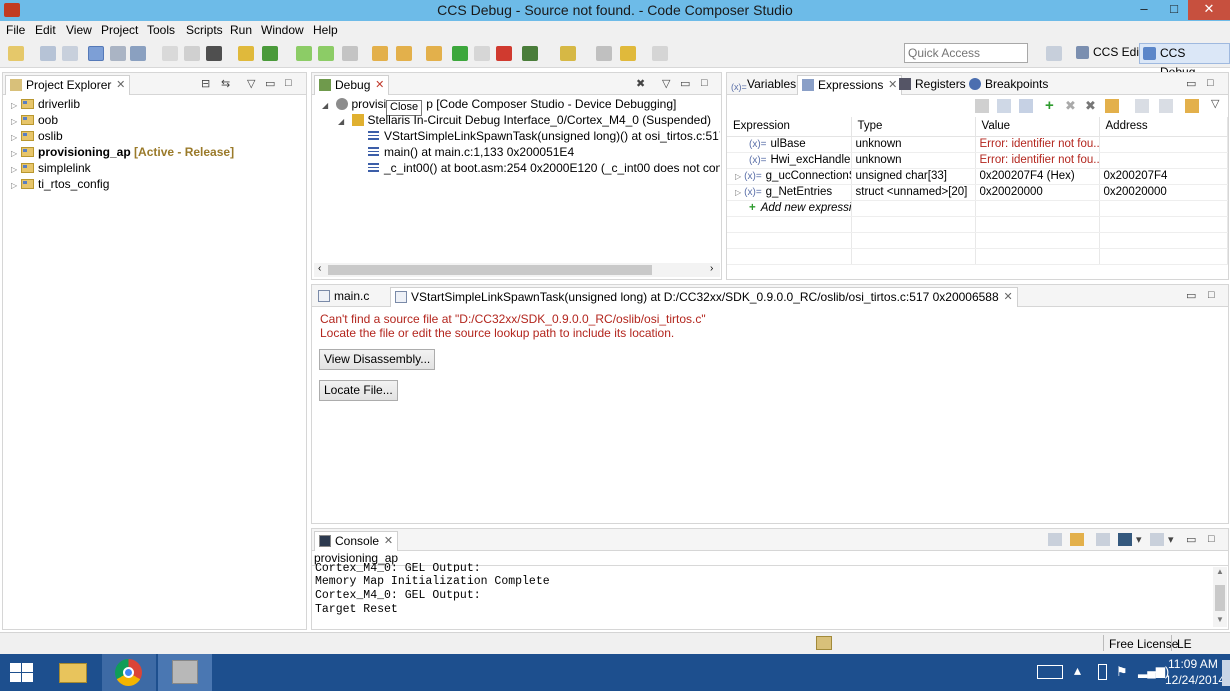 The image size is (1230, 691). What do you see at coordinates (325, 30) in the screenshot?
I see `menu-help: Help` at bounding box center [325, 30].